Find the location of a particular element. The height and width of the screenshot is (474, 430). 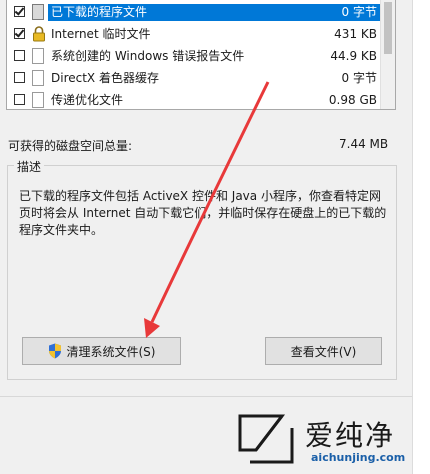

file-name: Internet 临时文件 is located at coordinates (101, 34).